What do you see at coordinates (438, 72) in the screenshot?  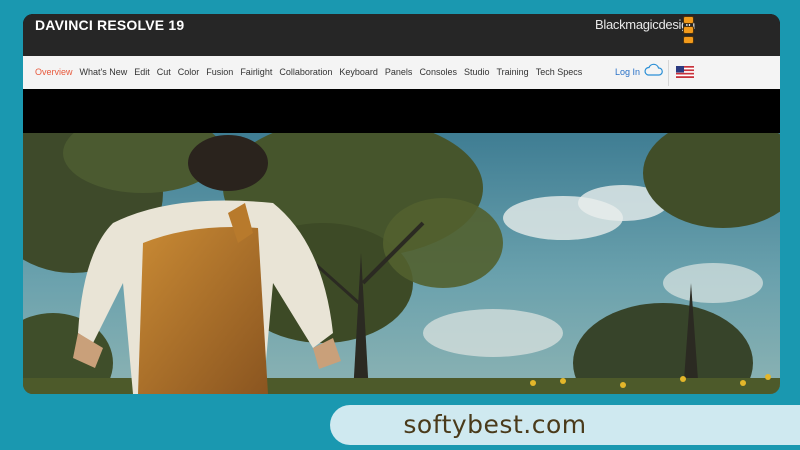 I see `nav-item-consoles: Consoles` at bounding box center [438, 72].